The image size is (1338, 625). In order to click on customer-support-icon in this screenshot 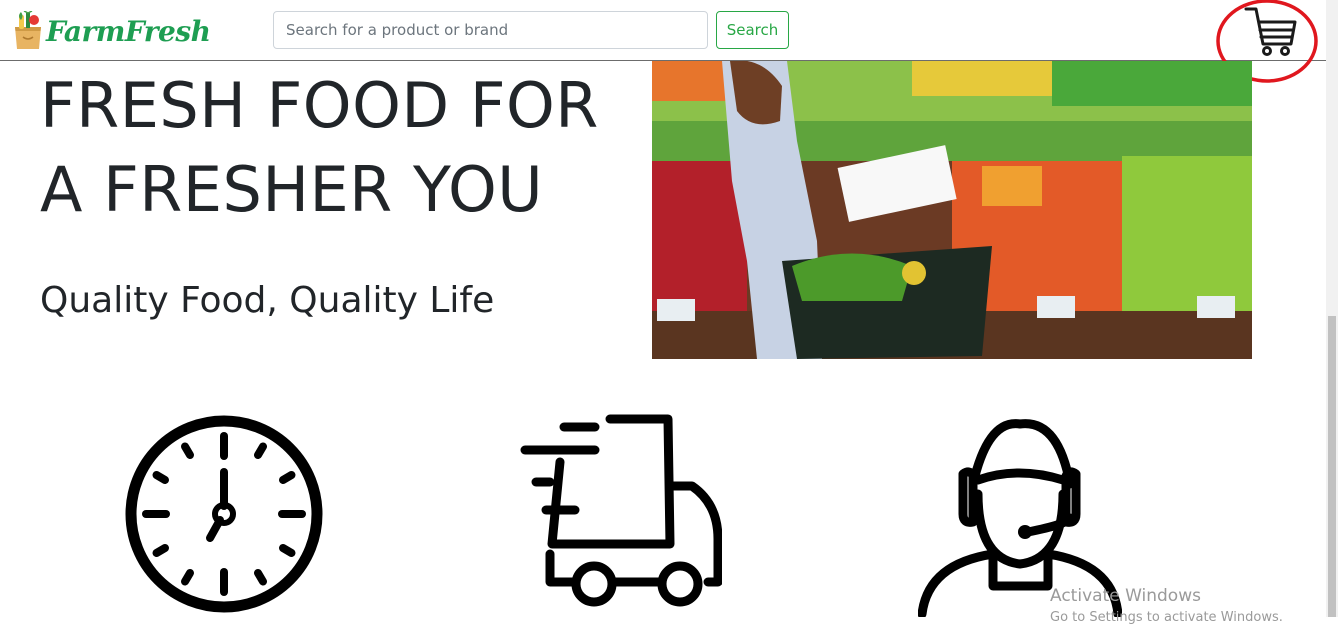, I will do `click(1020, 518)`.